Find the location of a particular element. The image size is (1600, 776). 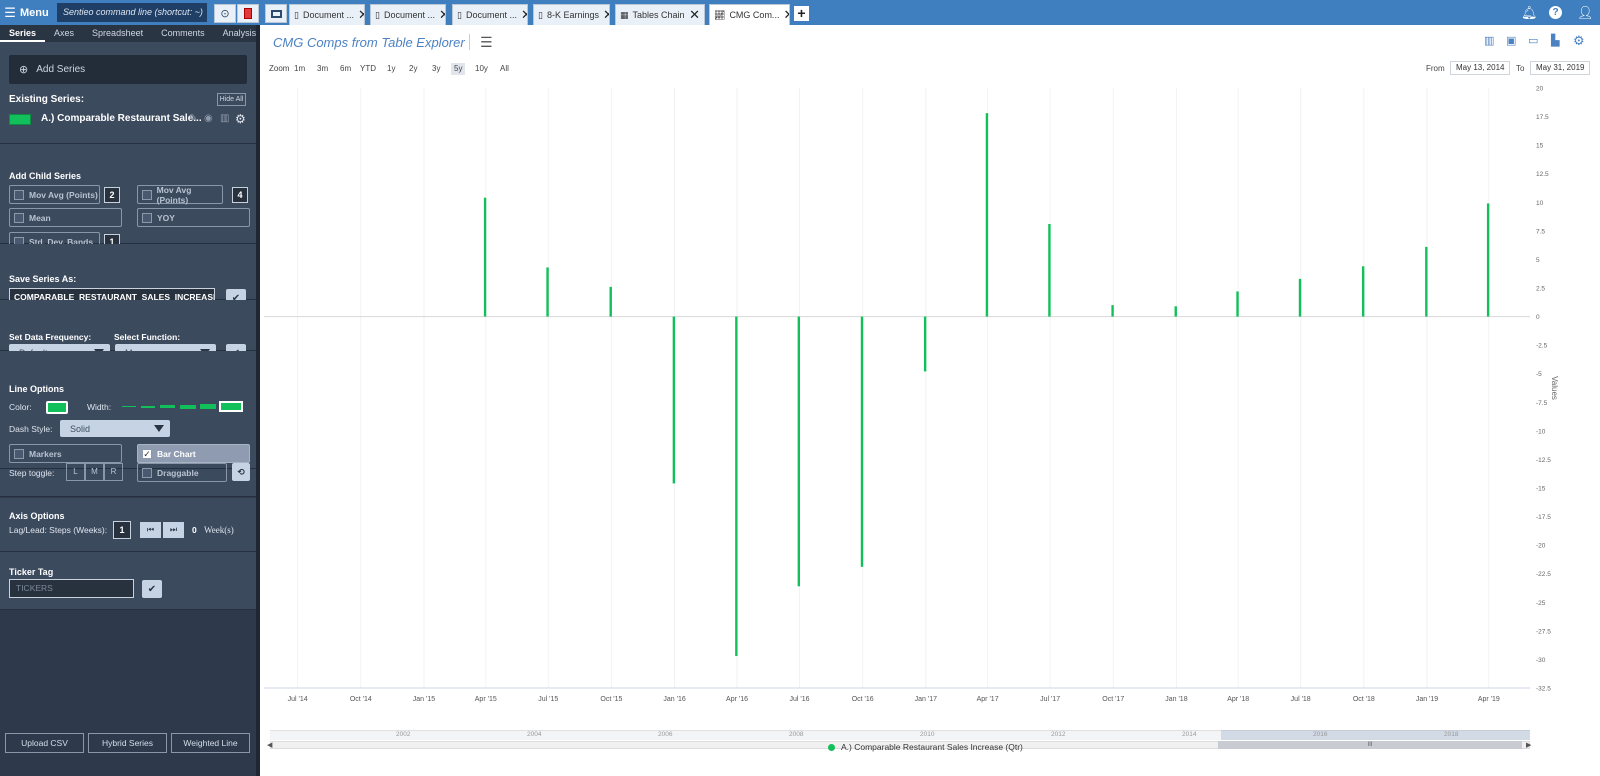

help-icon: ? is located at coordinates (1555, 12).